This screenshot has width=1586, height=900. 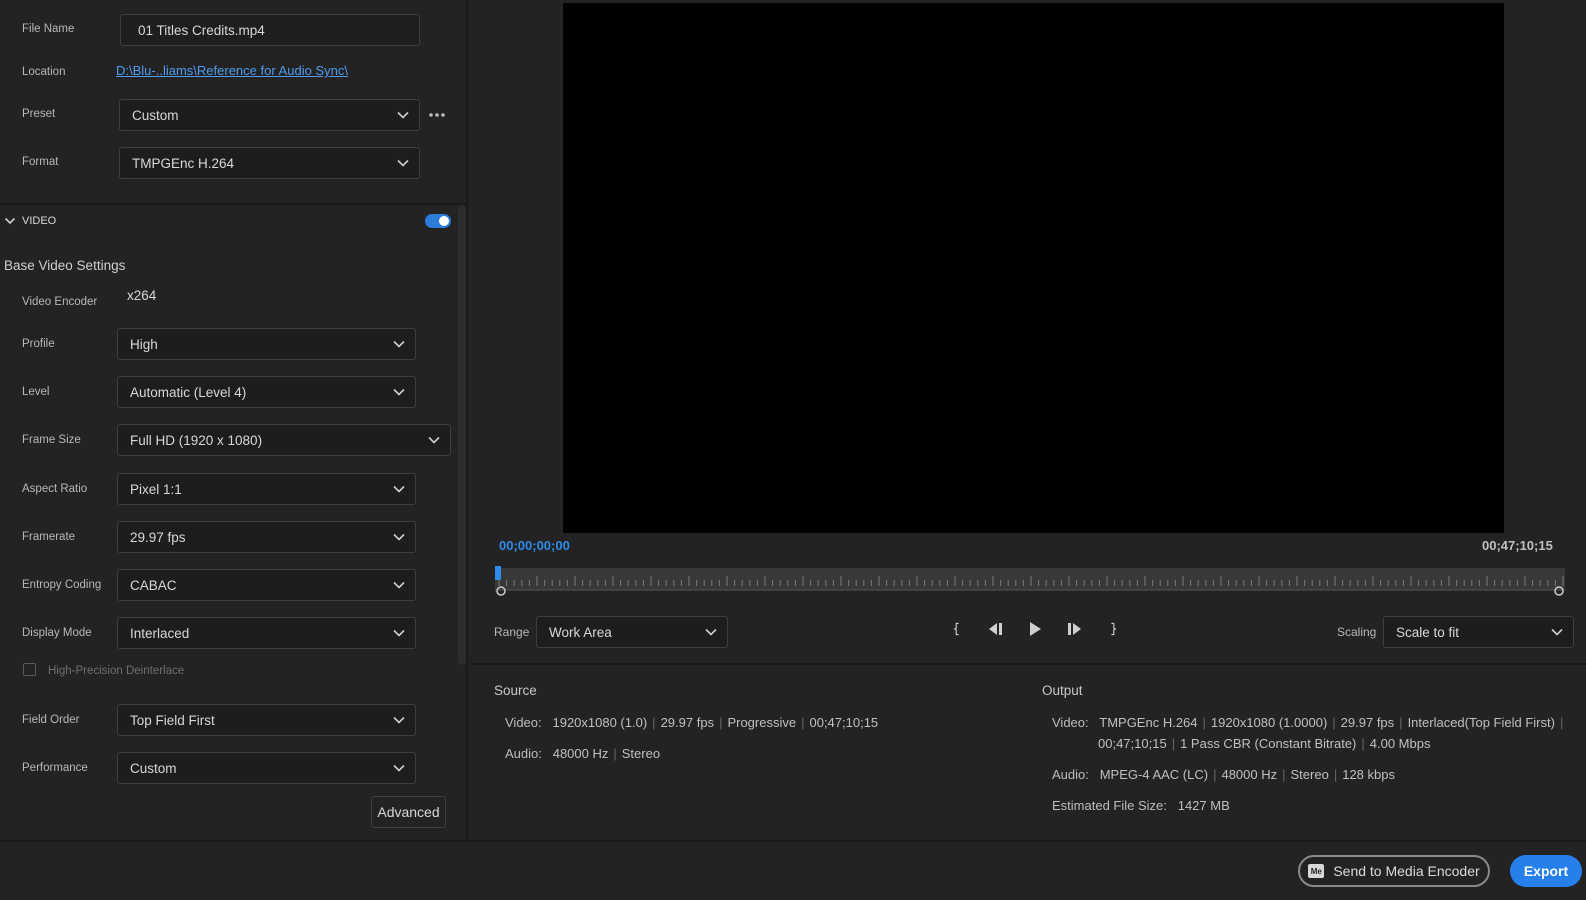 What do you see at coordinates (641, 753) in the screenshot?
I see `source-audio-channels: Stereo` at bounding box center [641, 753].